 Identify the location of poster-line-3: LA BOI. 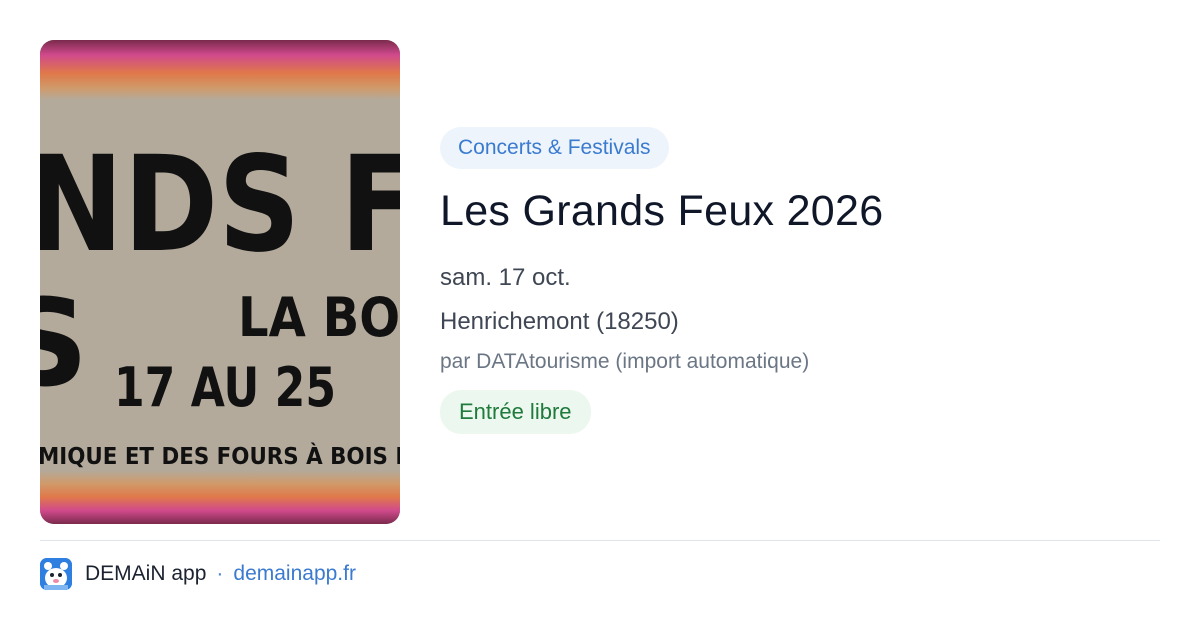
(319, 317).